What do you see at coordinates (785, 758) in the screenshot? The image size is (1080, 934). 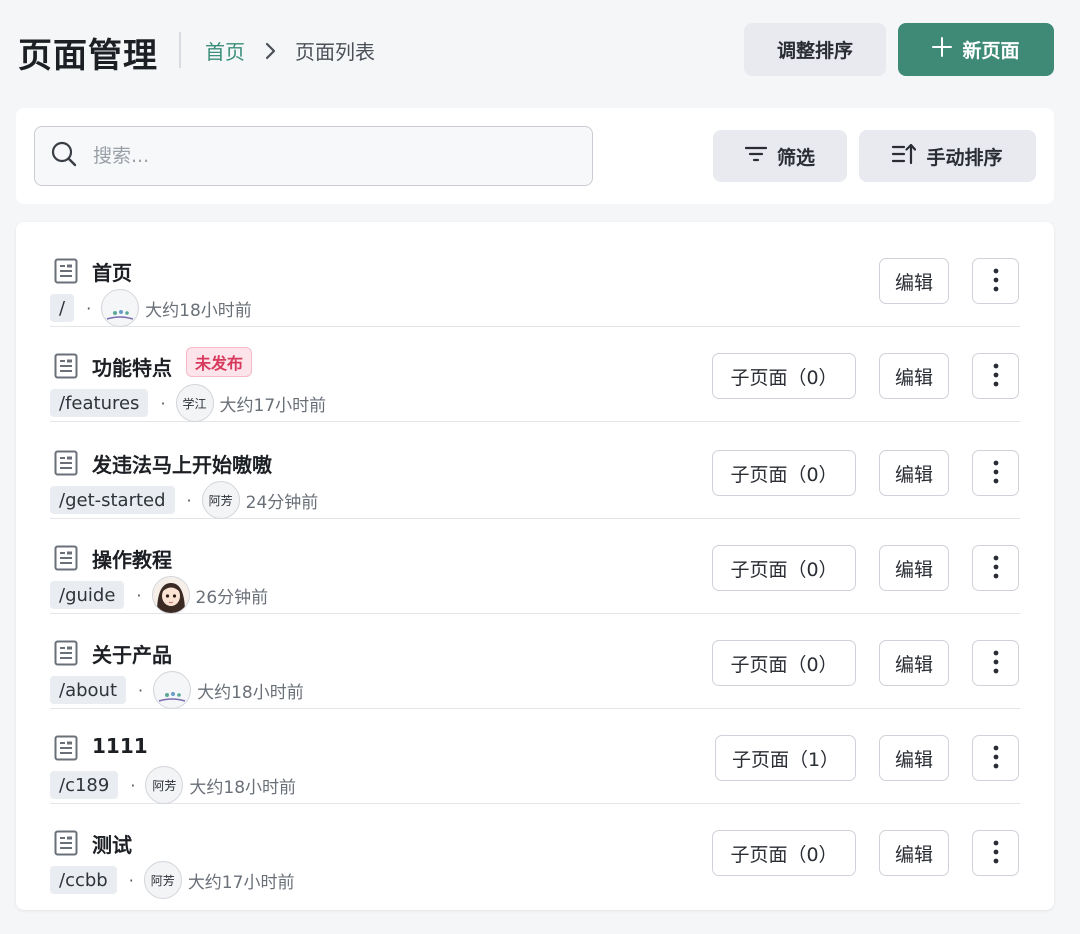 I see `child-pages-button: 子页面（1）` at bounding box center [785, 758].